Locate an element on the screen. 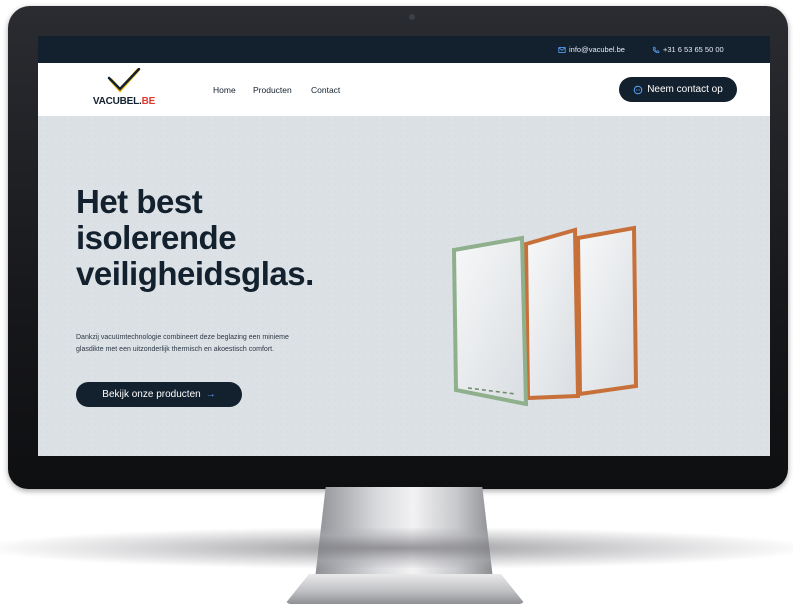 This screenshot has width=793, height=607. glass-panels-image is located at coordinates (548, 311).